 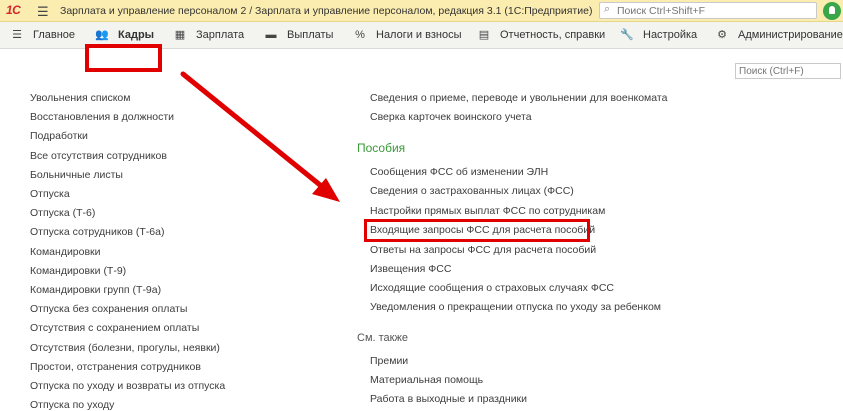 I want to click on wallet-icon: ▬, so click(x=271, y=35).